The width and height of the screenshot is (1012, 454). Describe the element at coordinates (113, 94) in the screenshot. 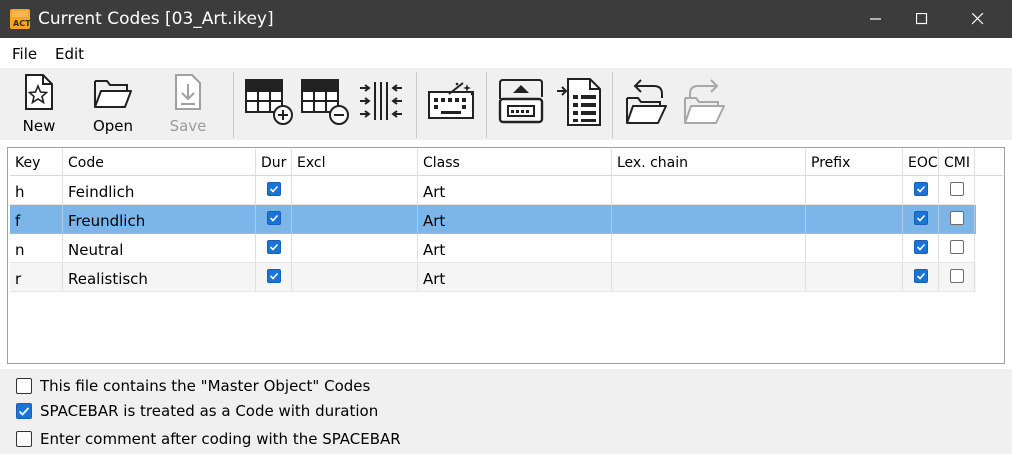

I see `open-folder-icon` at that location.